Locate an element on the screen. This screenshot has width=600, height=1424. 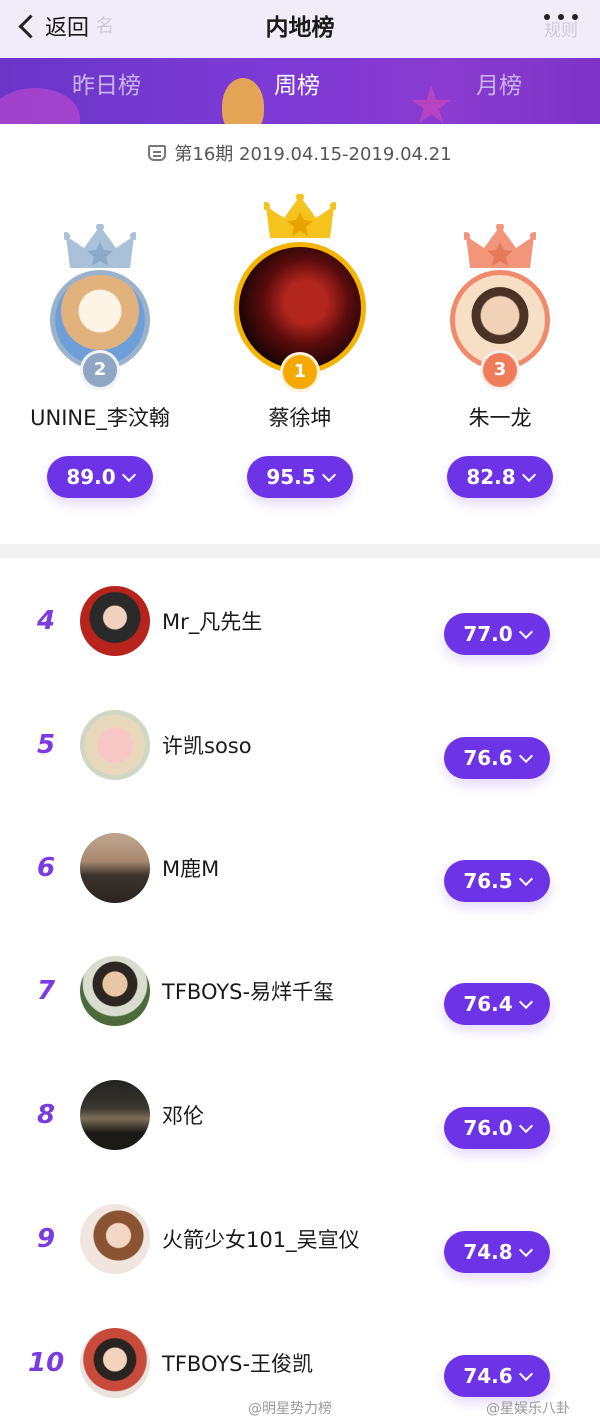
score-value: 74.6 is located at coordinates (488, 1376).